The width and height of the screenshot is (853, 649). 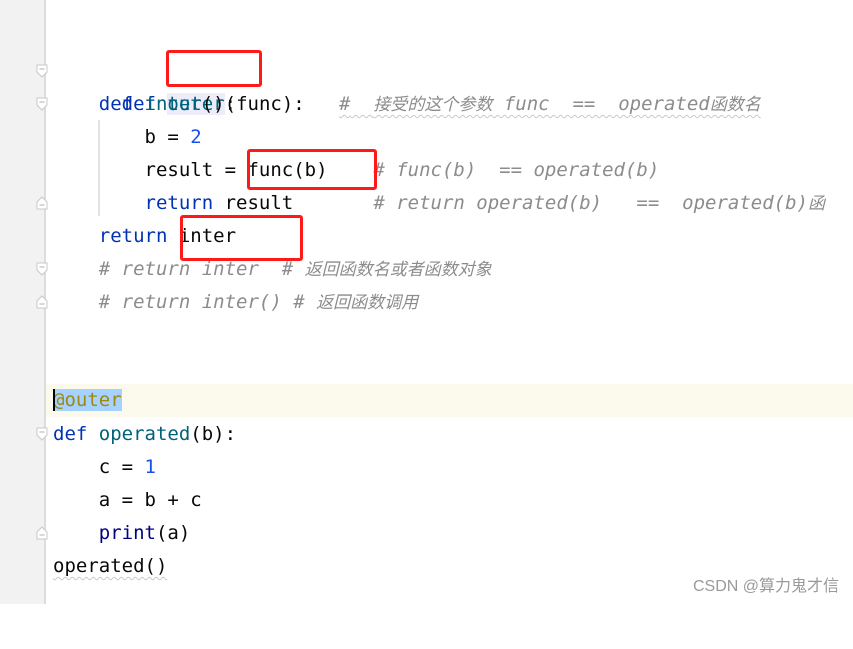 I want to click on code-line-2: def inter():, so click(x=449, y=104).